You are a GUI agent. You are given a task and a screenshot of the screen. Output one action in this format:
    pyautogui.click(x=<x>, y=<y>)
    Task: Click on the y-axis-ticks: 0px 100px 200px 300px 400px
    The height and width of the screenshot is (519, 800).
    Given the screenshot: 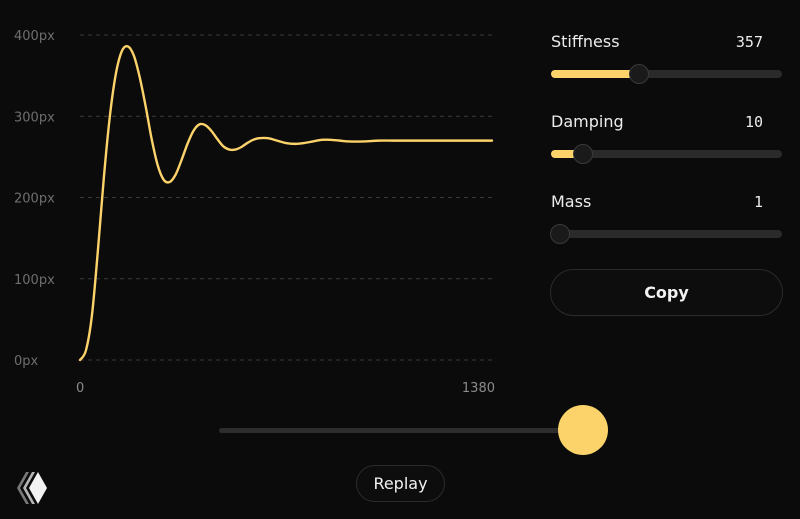 What is the action you would take?
    pyautogui.click(x=34, y=199)
    